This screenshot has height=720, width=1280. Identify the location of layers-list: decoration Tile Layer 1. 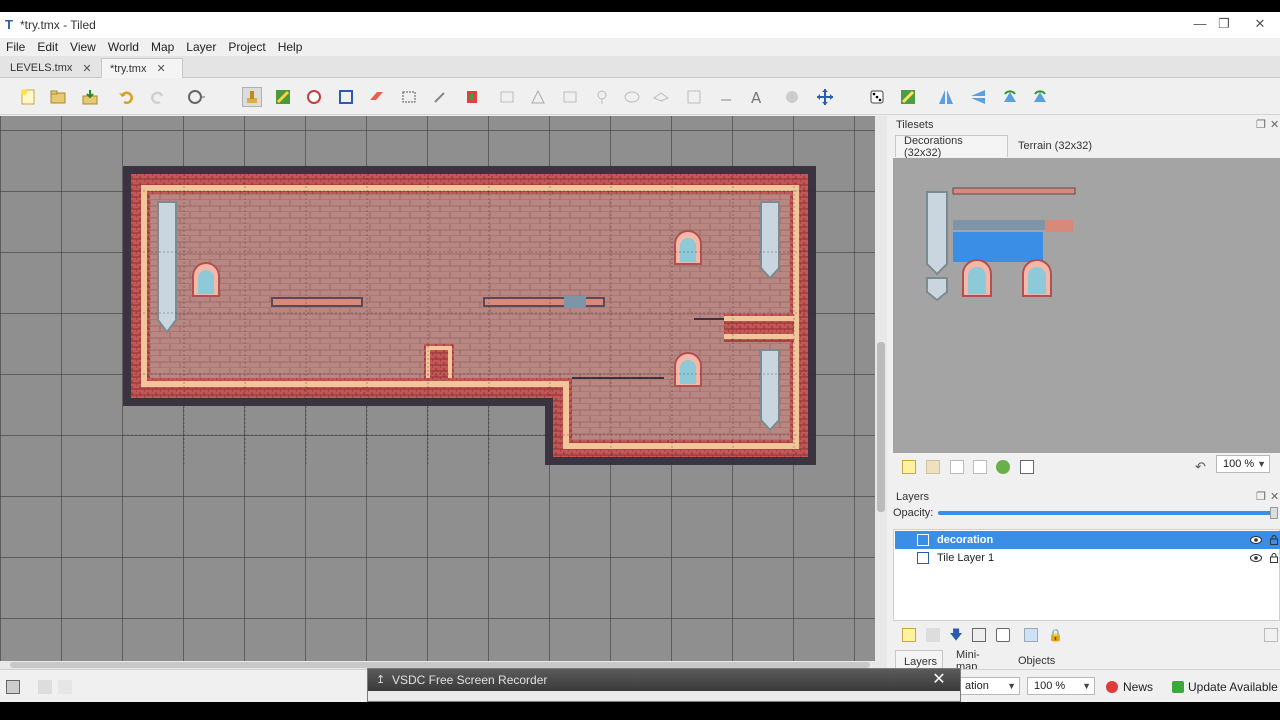
(1086, 575).